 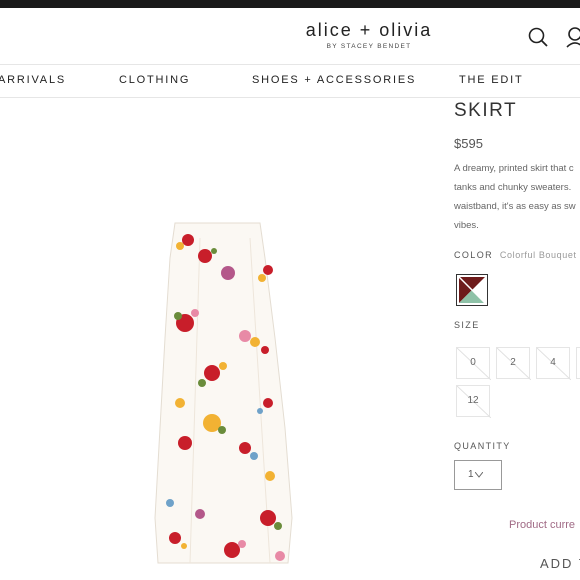 I want to click on availability-message: Product curre, so click(x=542, y=525).